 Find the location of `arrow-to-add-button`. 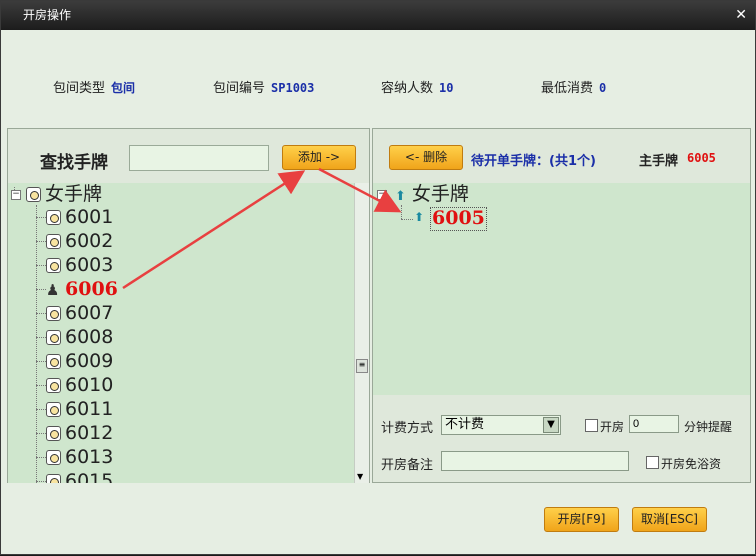

arrow-to-add-button is located at coordinates (214, 230).